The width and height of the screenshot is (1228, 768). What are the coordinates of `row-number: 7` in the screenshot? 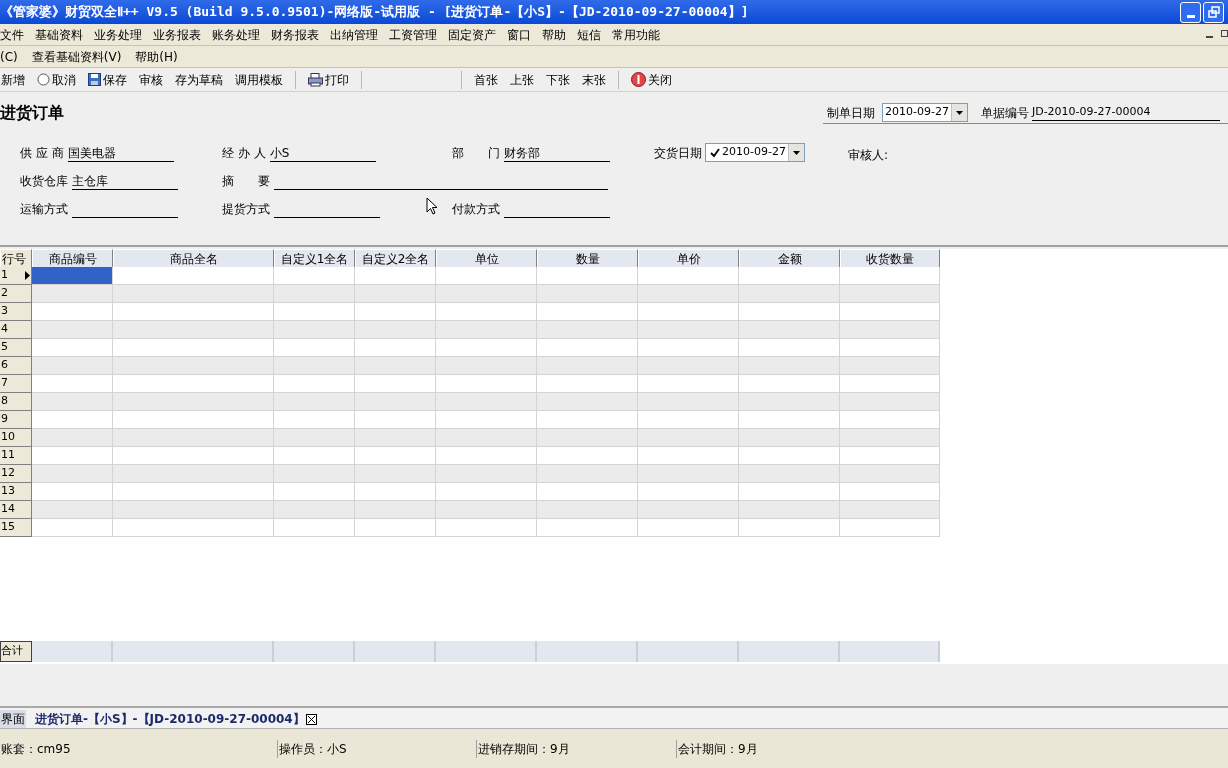 It's located at (16, 384).